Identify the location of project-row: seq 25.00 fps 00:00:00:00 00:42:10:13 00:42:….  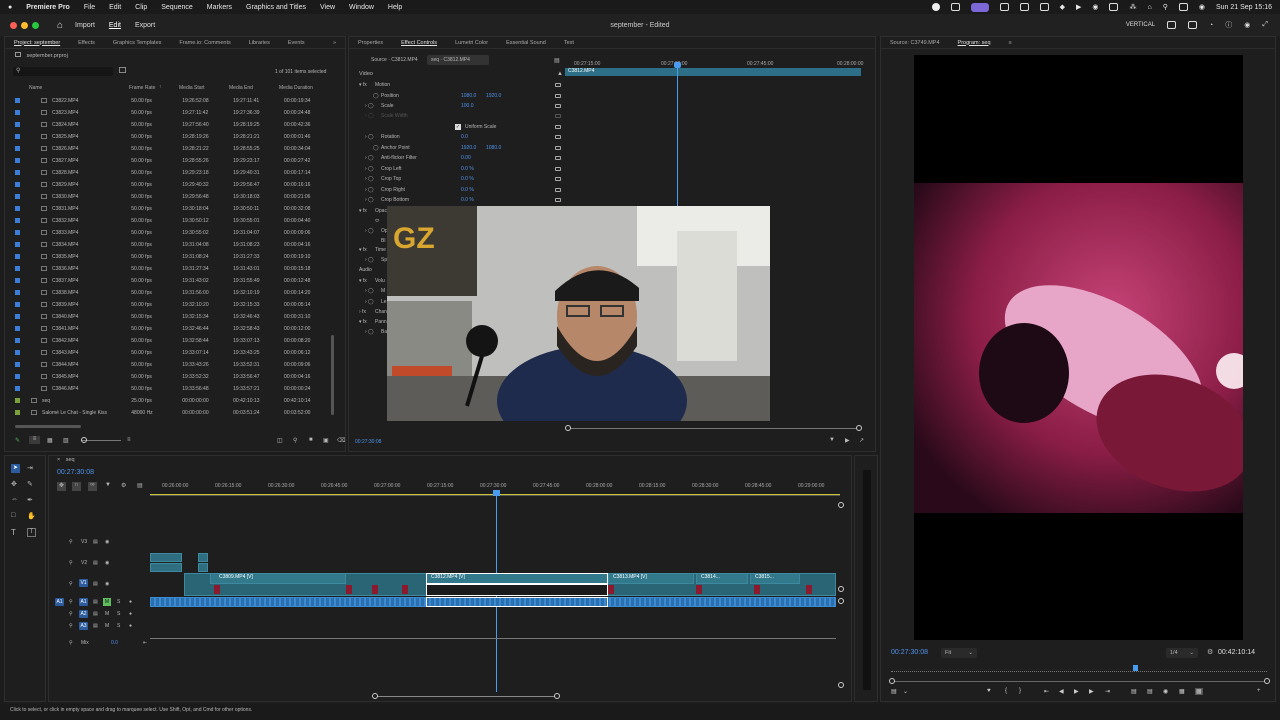
(170, 401).